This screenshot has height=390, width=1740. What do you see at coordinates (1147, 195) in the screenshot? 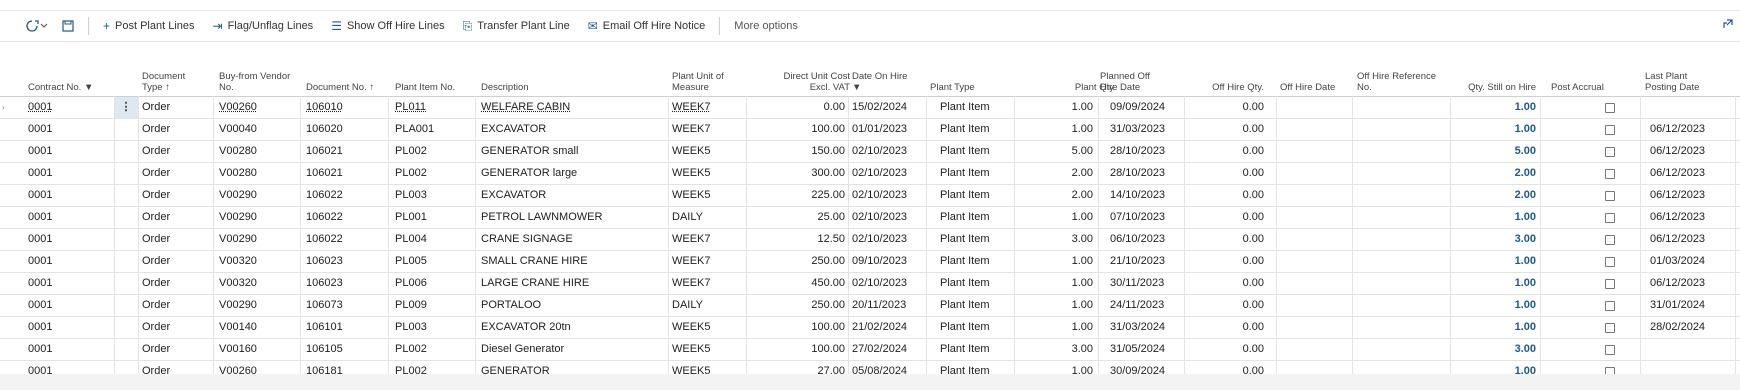
I see `planned-off-hire-cell: 14/10/2023` at bounding box center [1147, 195].